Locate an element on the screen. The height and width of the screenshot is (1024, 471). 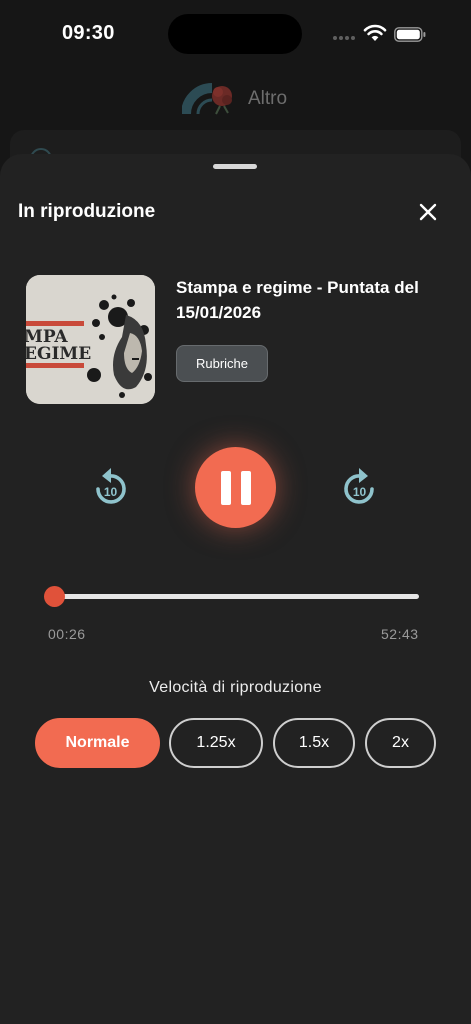
app-logo-icon is located at coordinates (207, 99).